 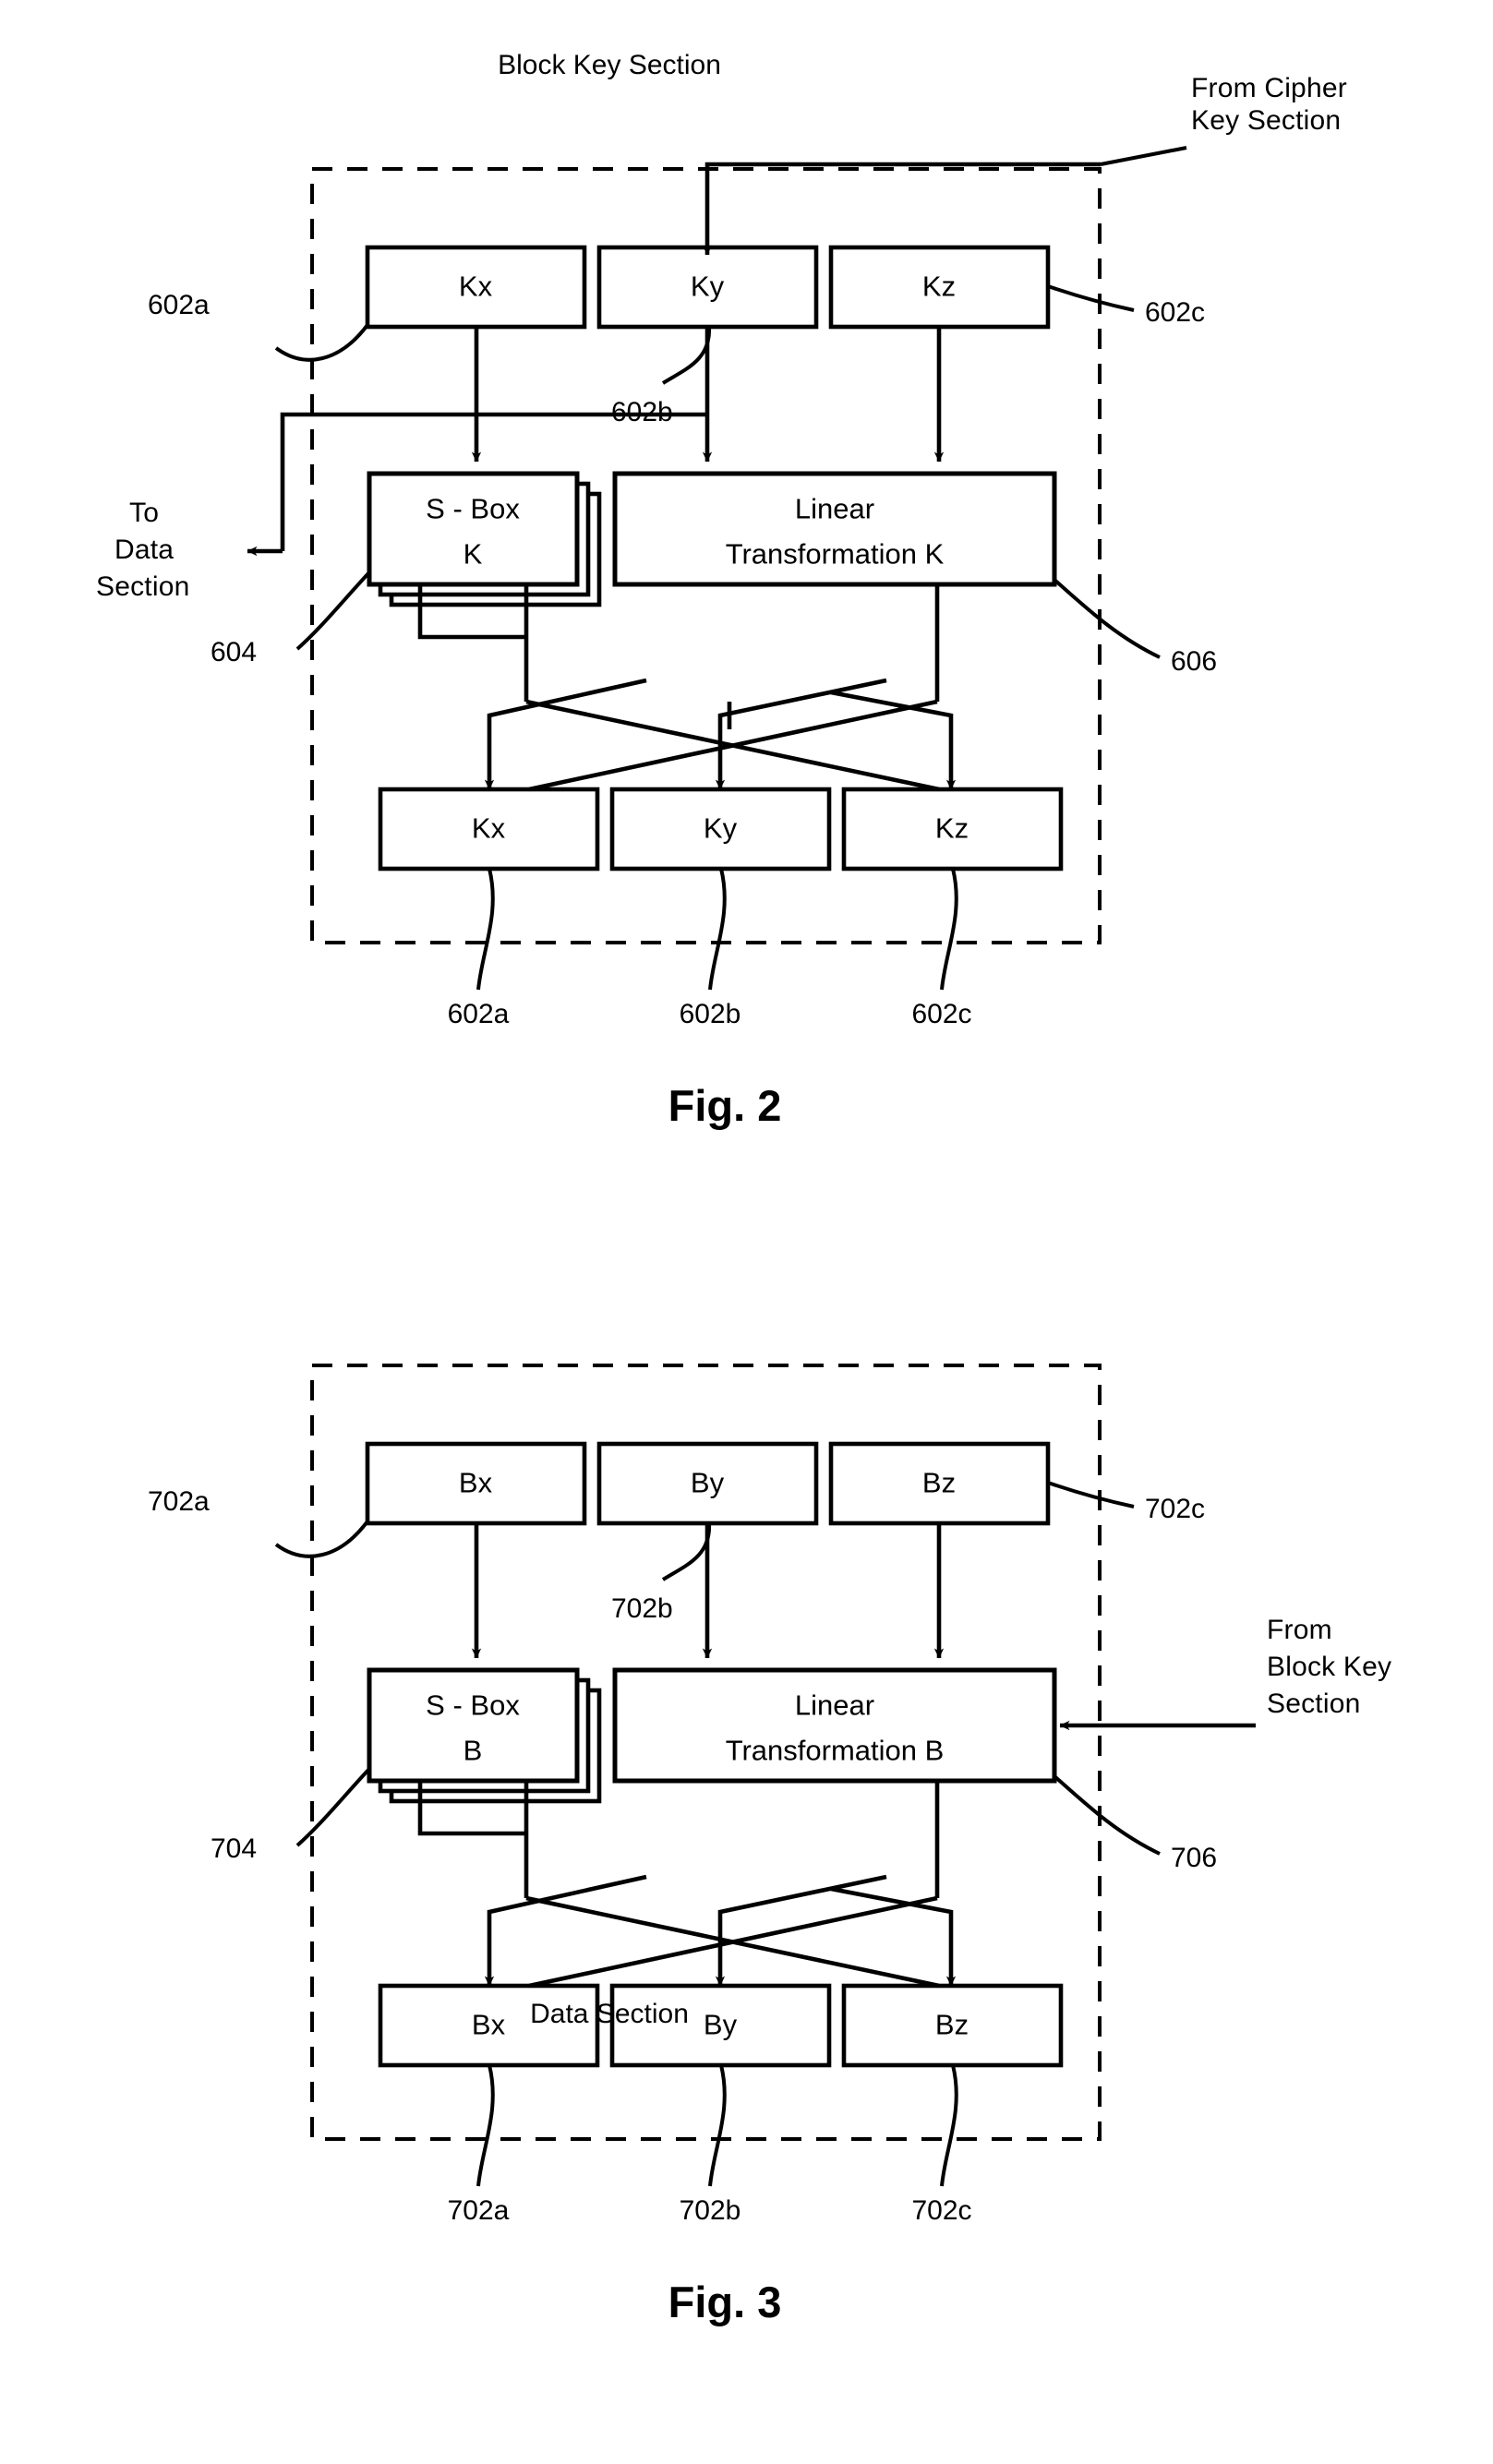 I want to click on leader-in-c, so click(x=1091, y=298).